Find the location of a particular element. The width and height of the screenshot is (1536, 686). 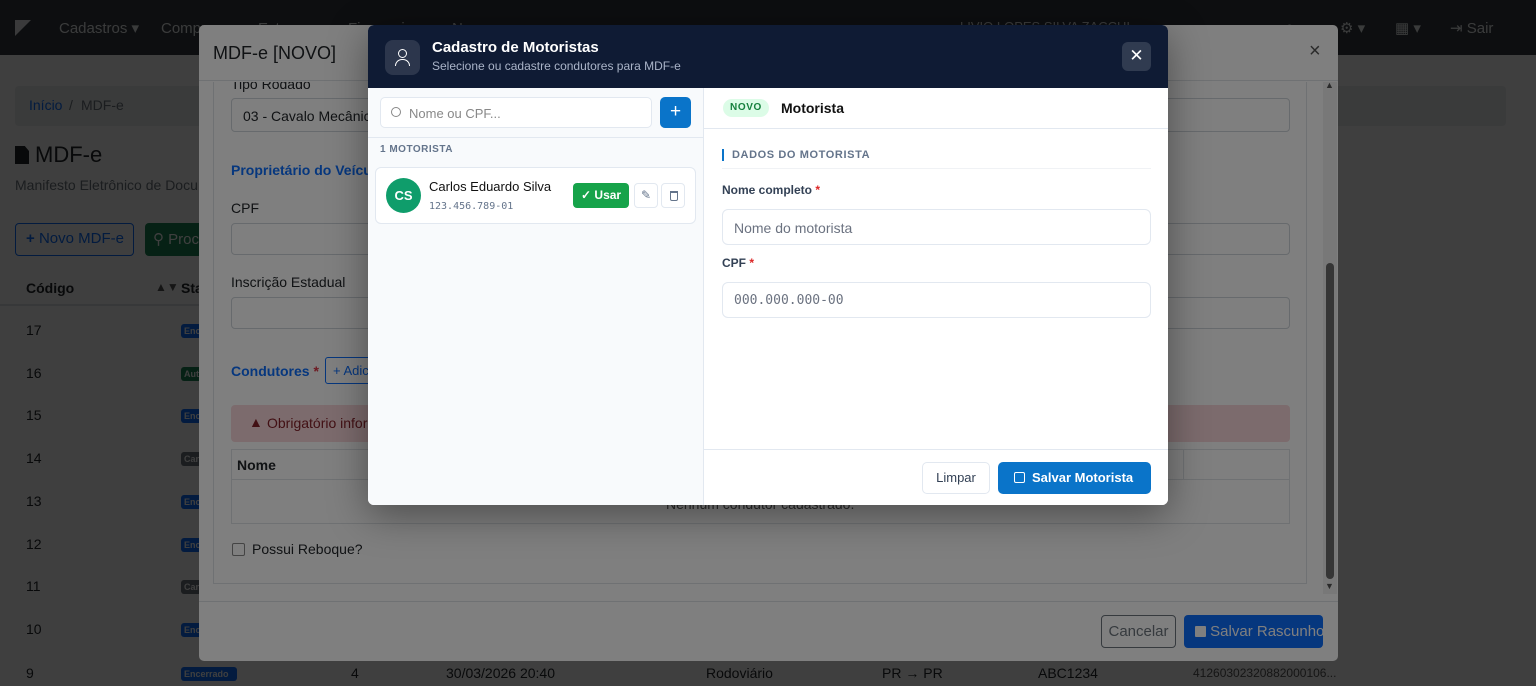

use-driver-button: ✓ Usar is located at coordinates (601, 195).